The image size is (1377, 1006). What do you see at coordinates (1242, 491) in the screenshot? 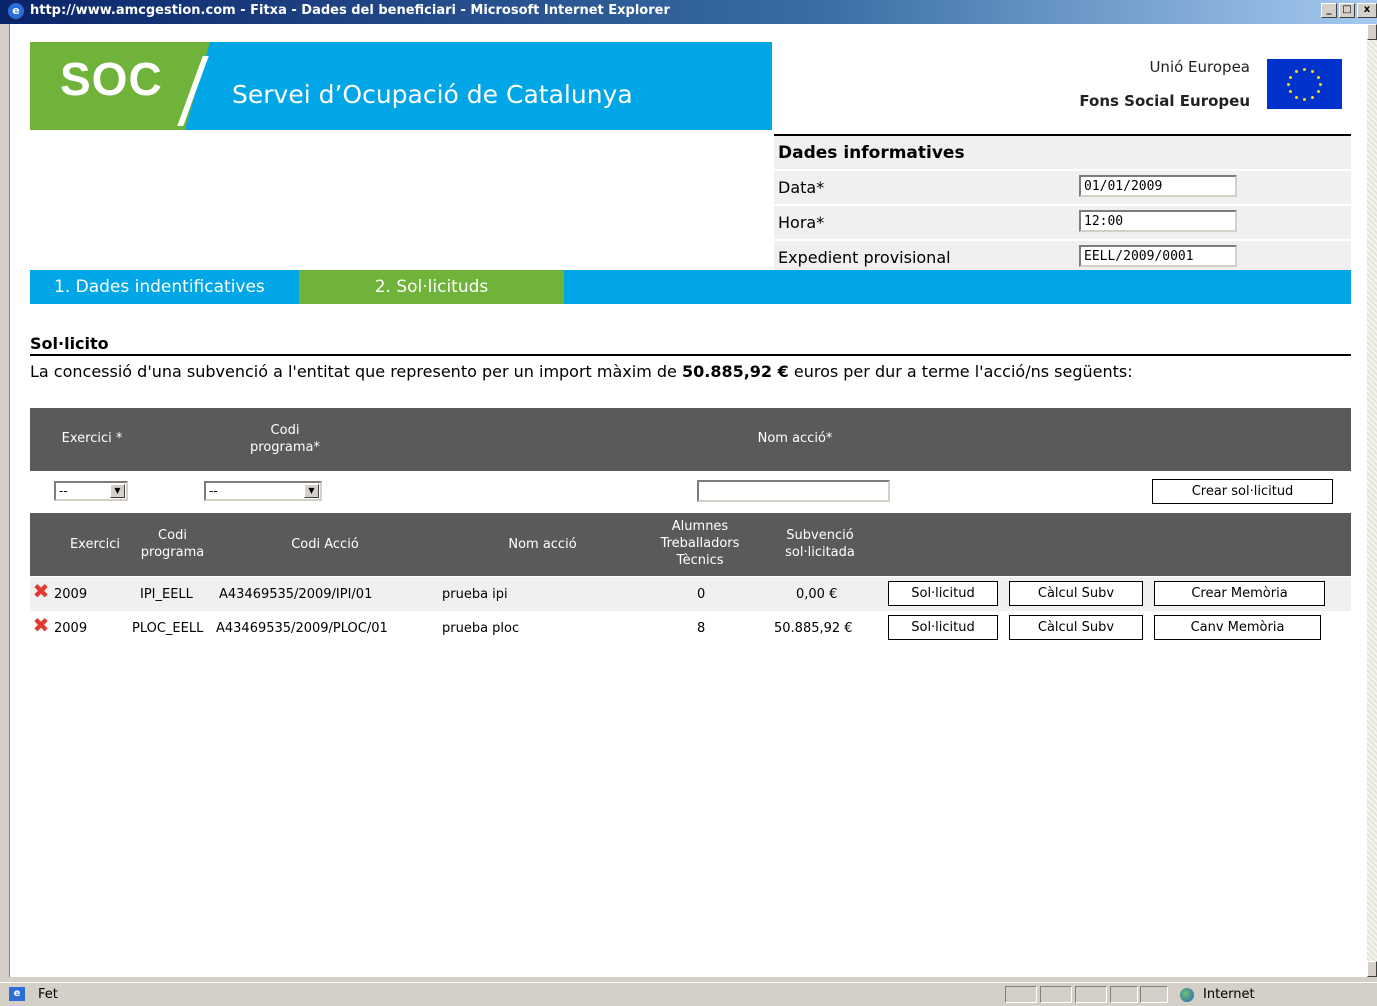
I see `create-sollicitud-button: Crear sol·licitud` at bounding box center [1242, 491].